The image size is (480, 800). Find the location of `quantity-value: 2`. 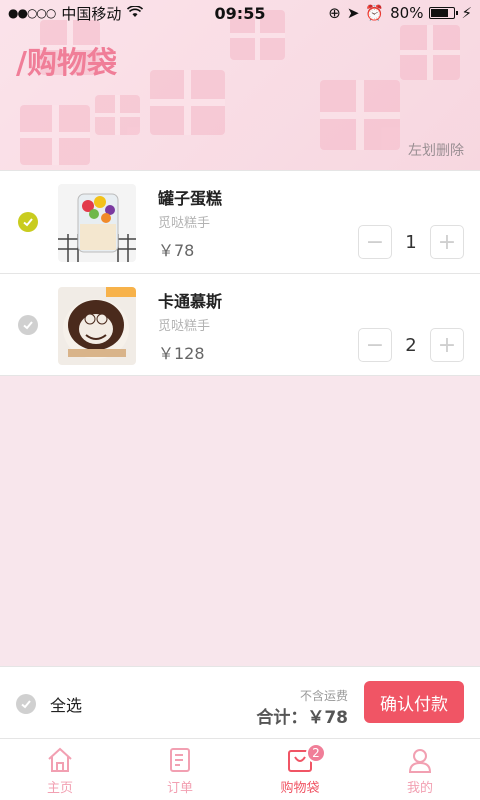

quantity-value: 2 is located at coordinates (411, 345).